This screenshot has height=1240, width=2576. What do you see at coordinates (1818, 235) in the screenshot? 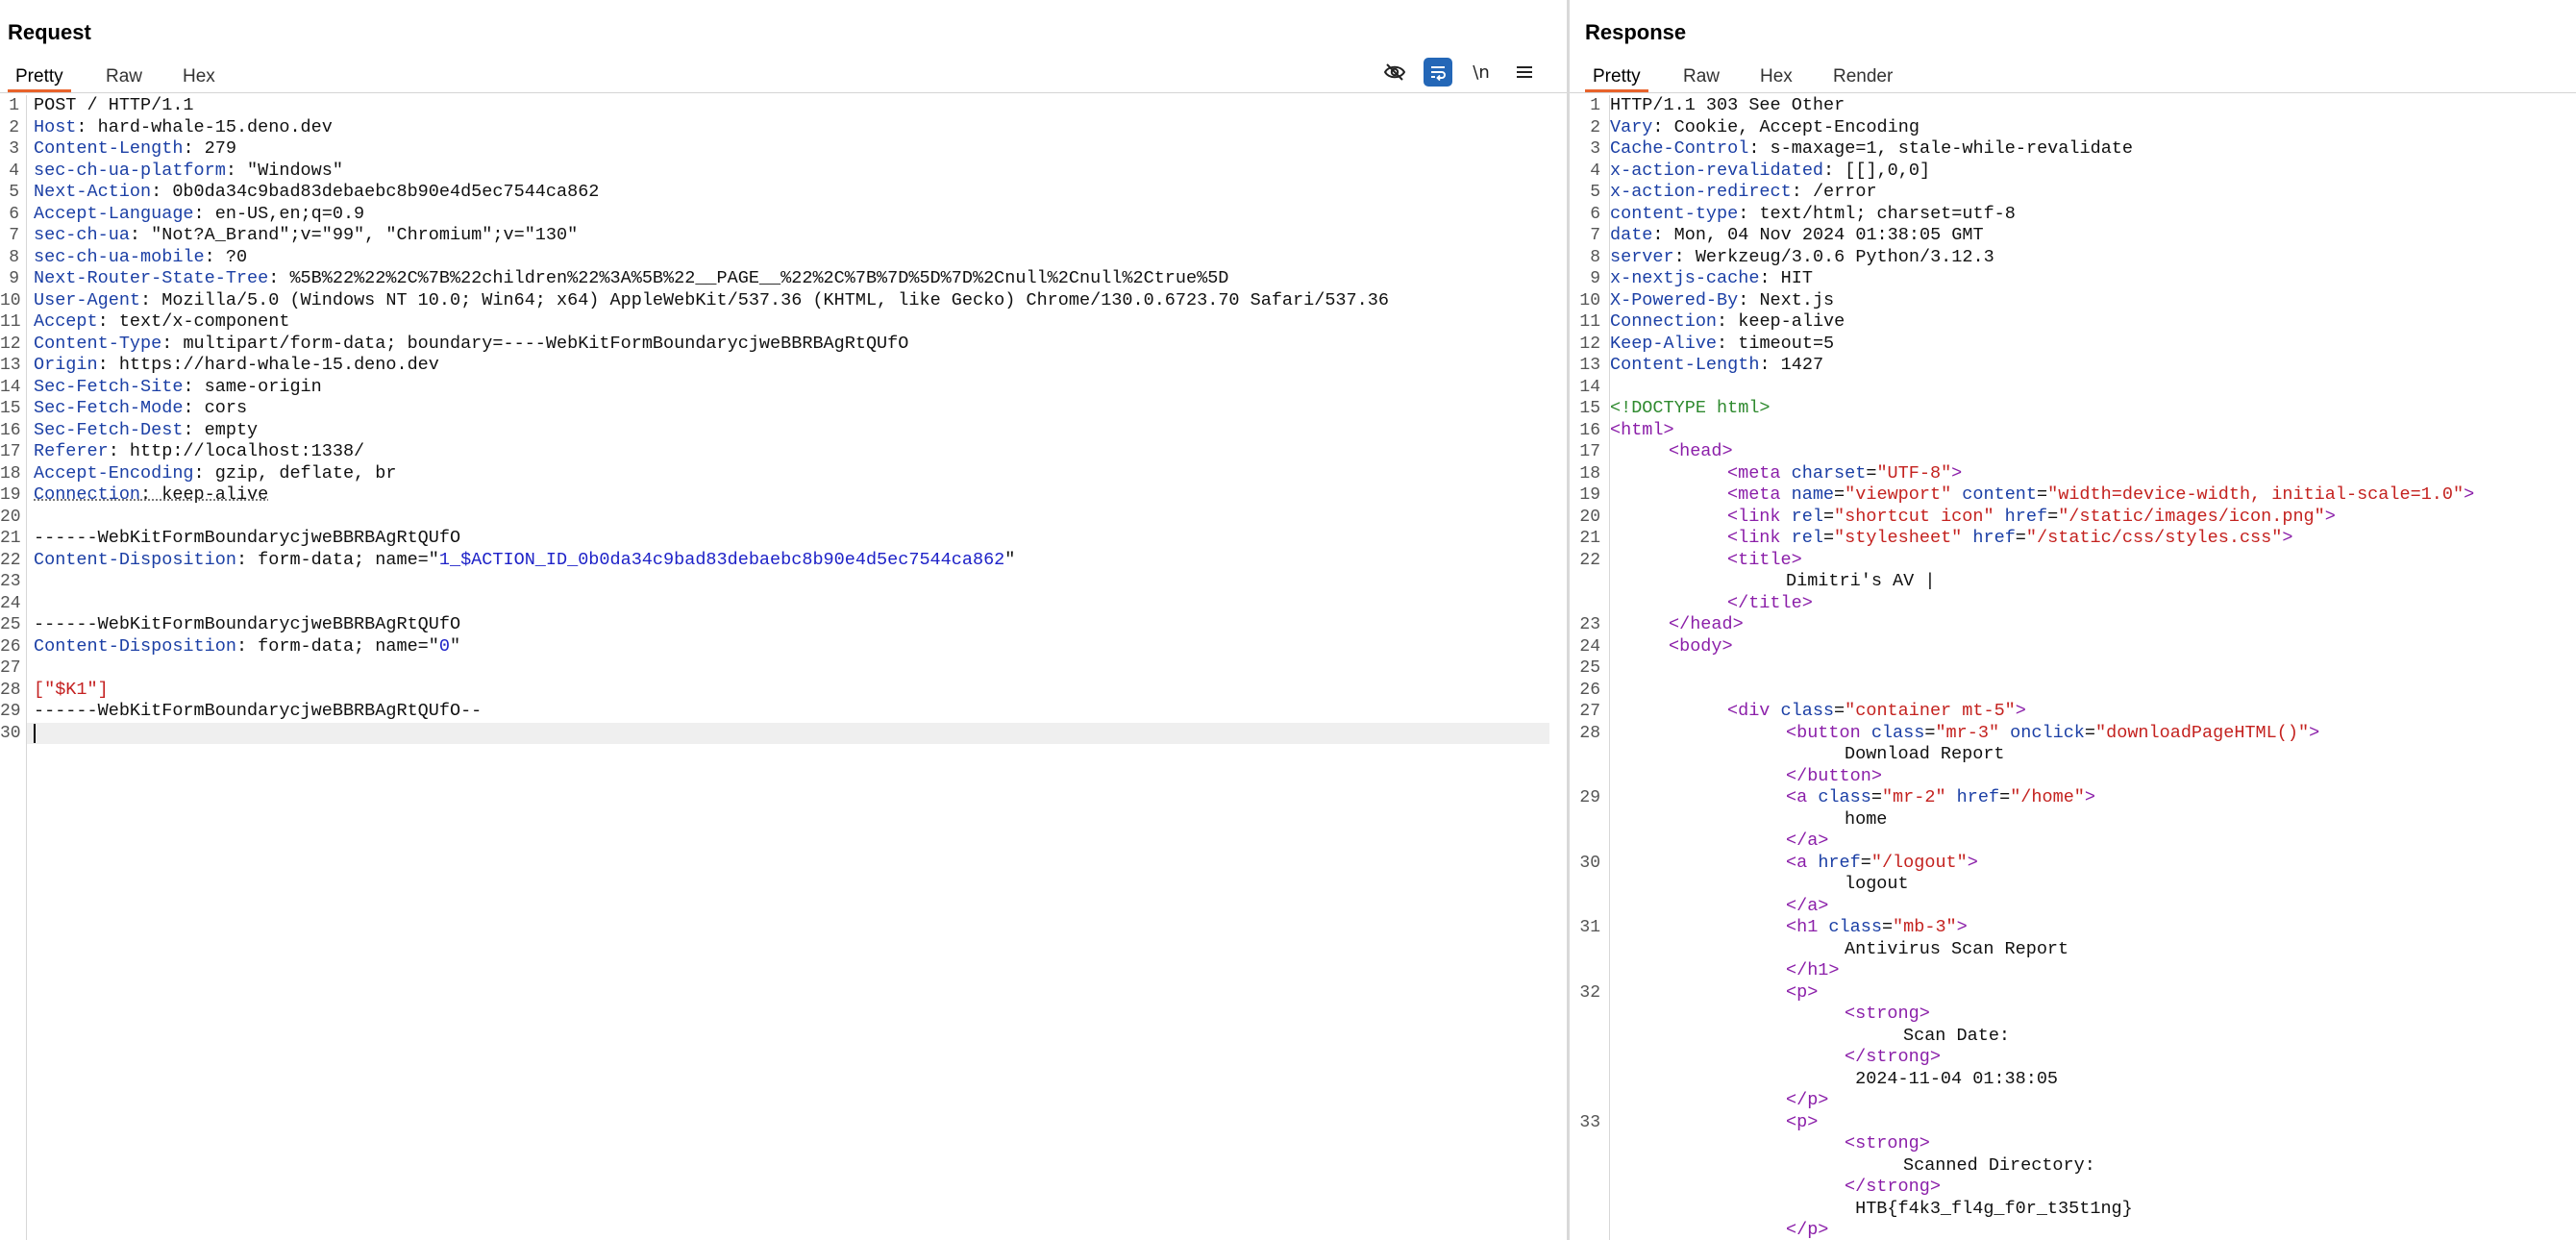
I see `code-token: : Mon, 04 Nov 2024 01:38:05 GMT` at bounding box center [1818, 235].